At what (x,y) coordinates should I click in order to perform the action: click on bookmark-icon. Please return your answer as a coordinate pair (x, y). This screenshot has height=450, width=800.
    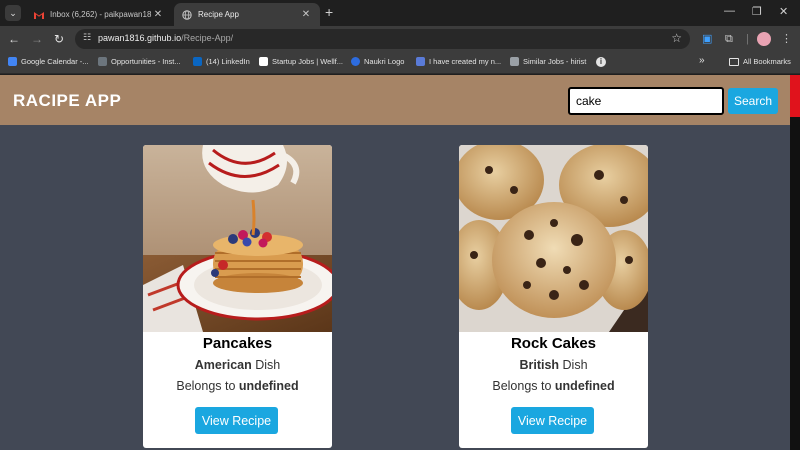
    Looking at the image, I should click on (420, 61).